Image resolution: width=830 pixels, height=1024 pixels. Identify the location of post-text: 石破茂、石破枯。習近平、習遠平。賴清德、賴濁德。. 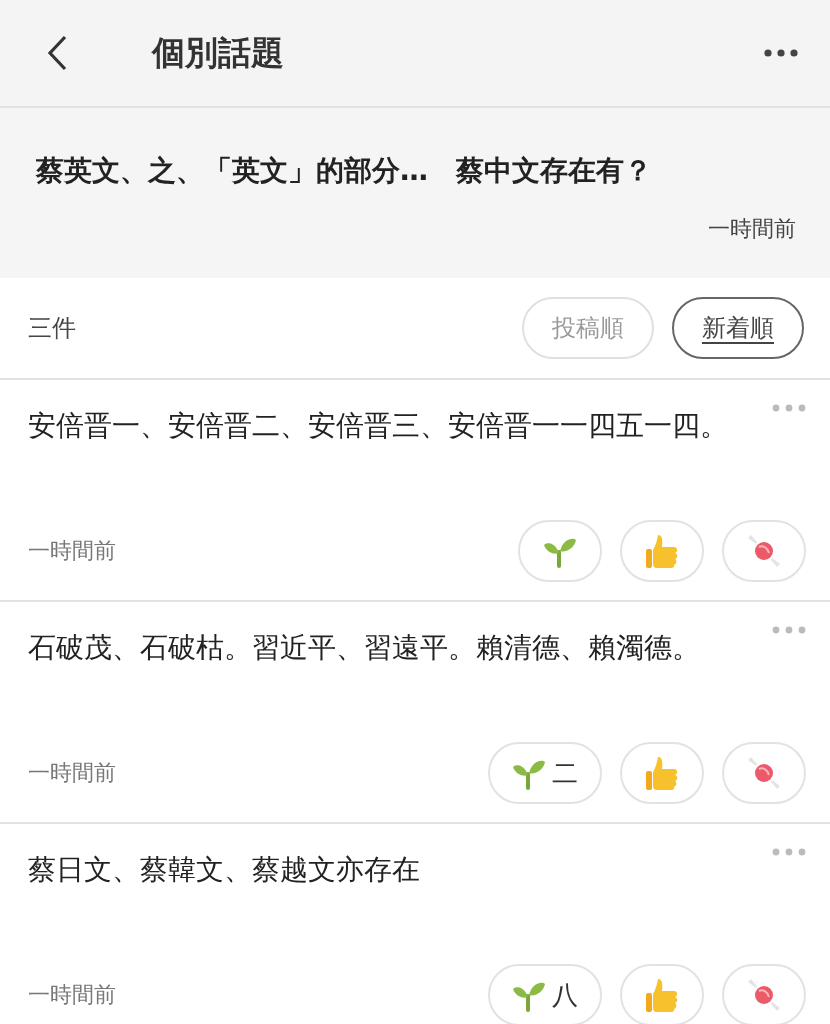
(364, 648).